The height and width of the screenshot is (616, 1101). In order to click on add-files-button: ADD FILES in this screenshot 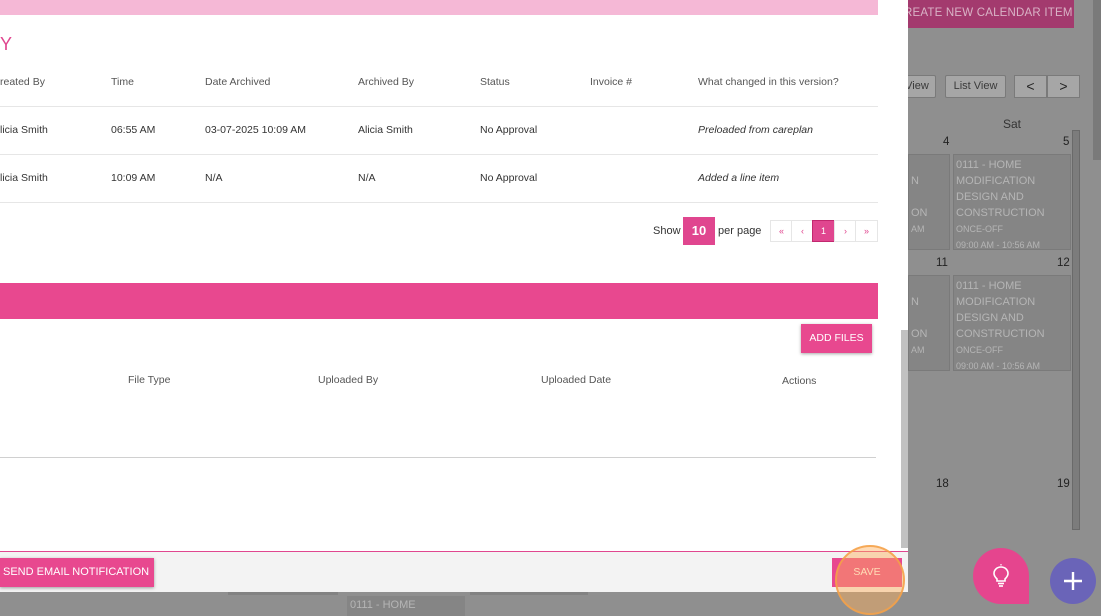, I will do `click(836, 338)`.